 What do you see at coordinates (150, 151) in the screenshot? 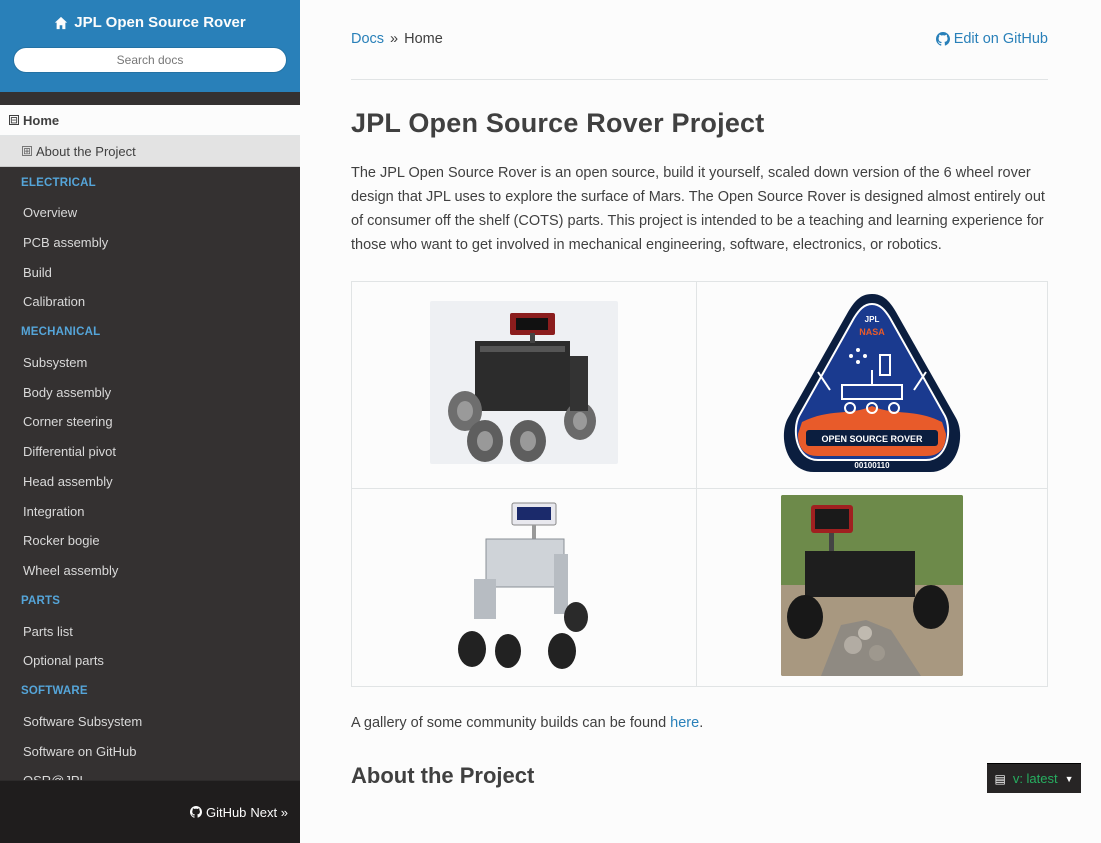
I see `sidebar-item-about: ⊞ About the Project` at bounding box center [150, 151].